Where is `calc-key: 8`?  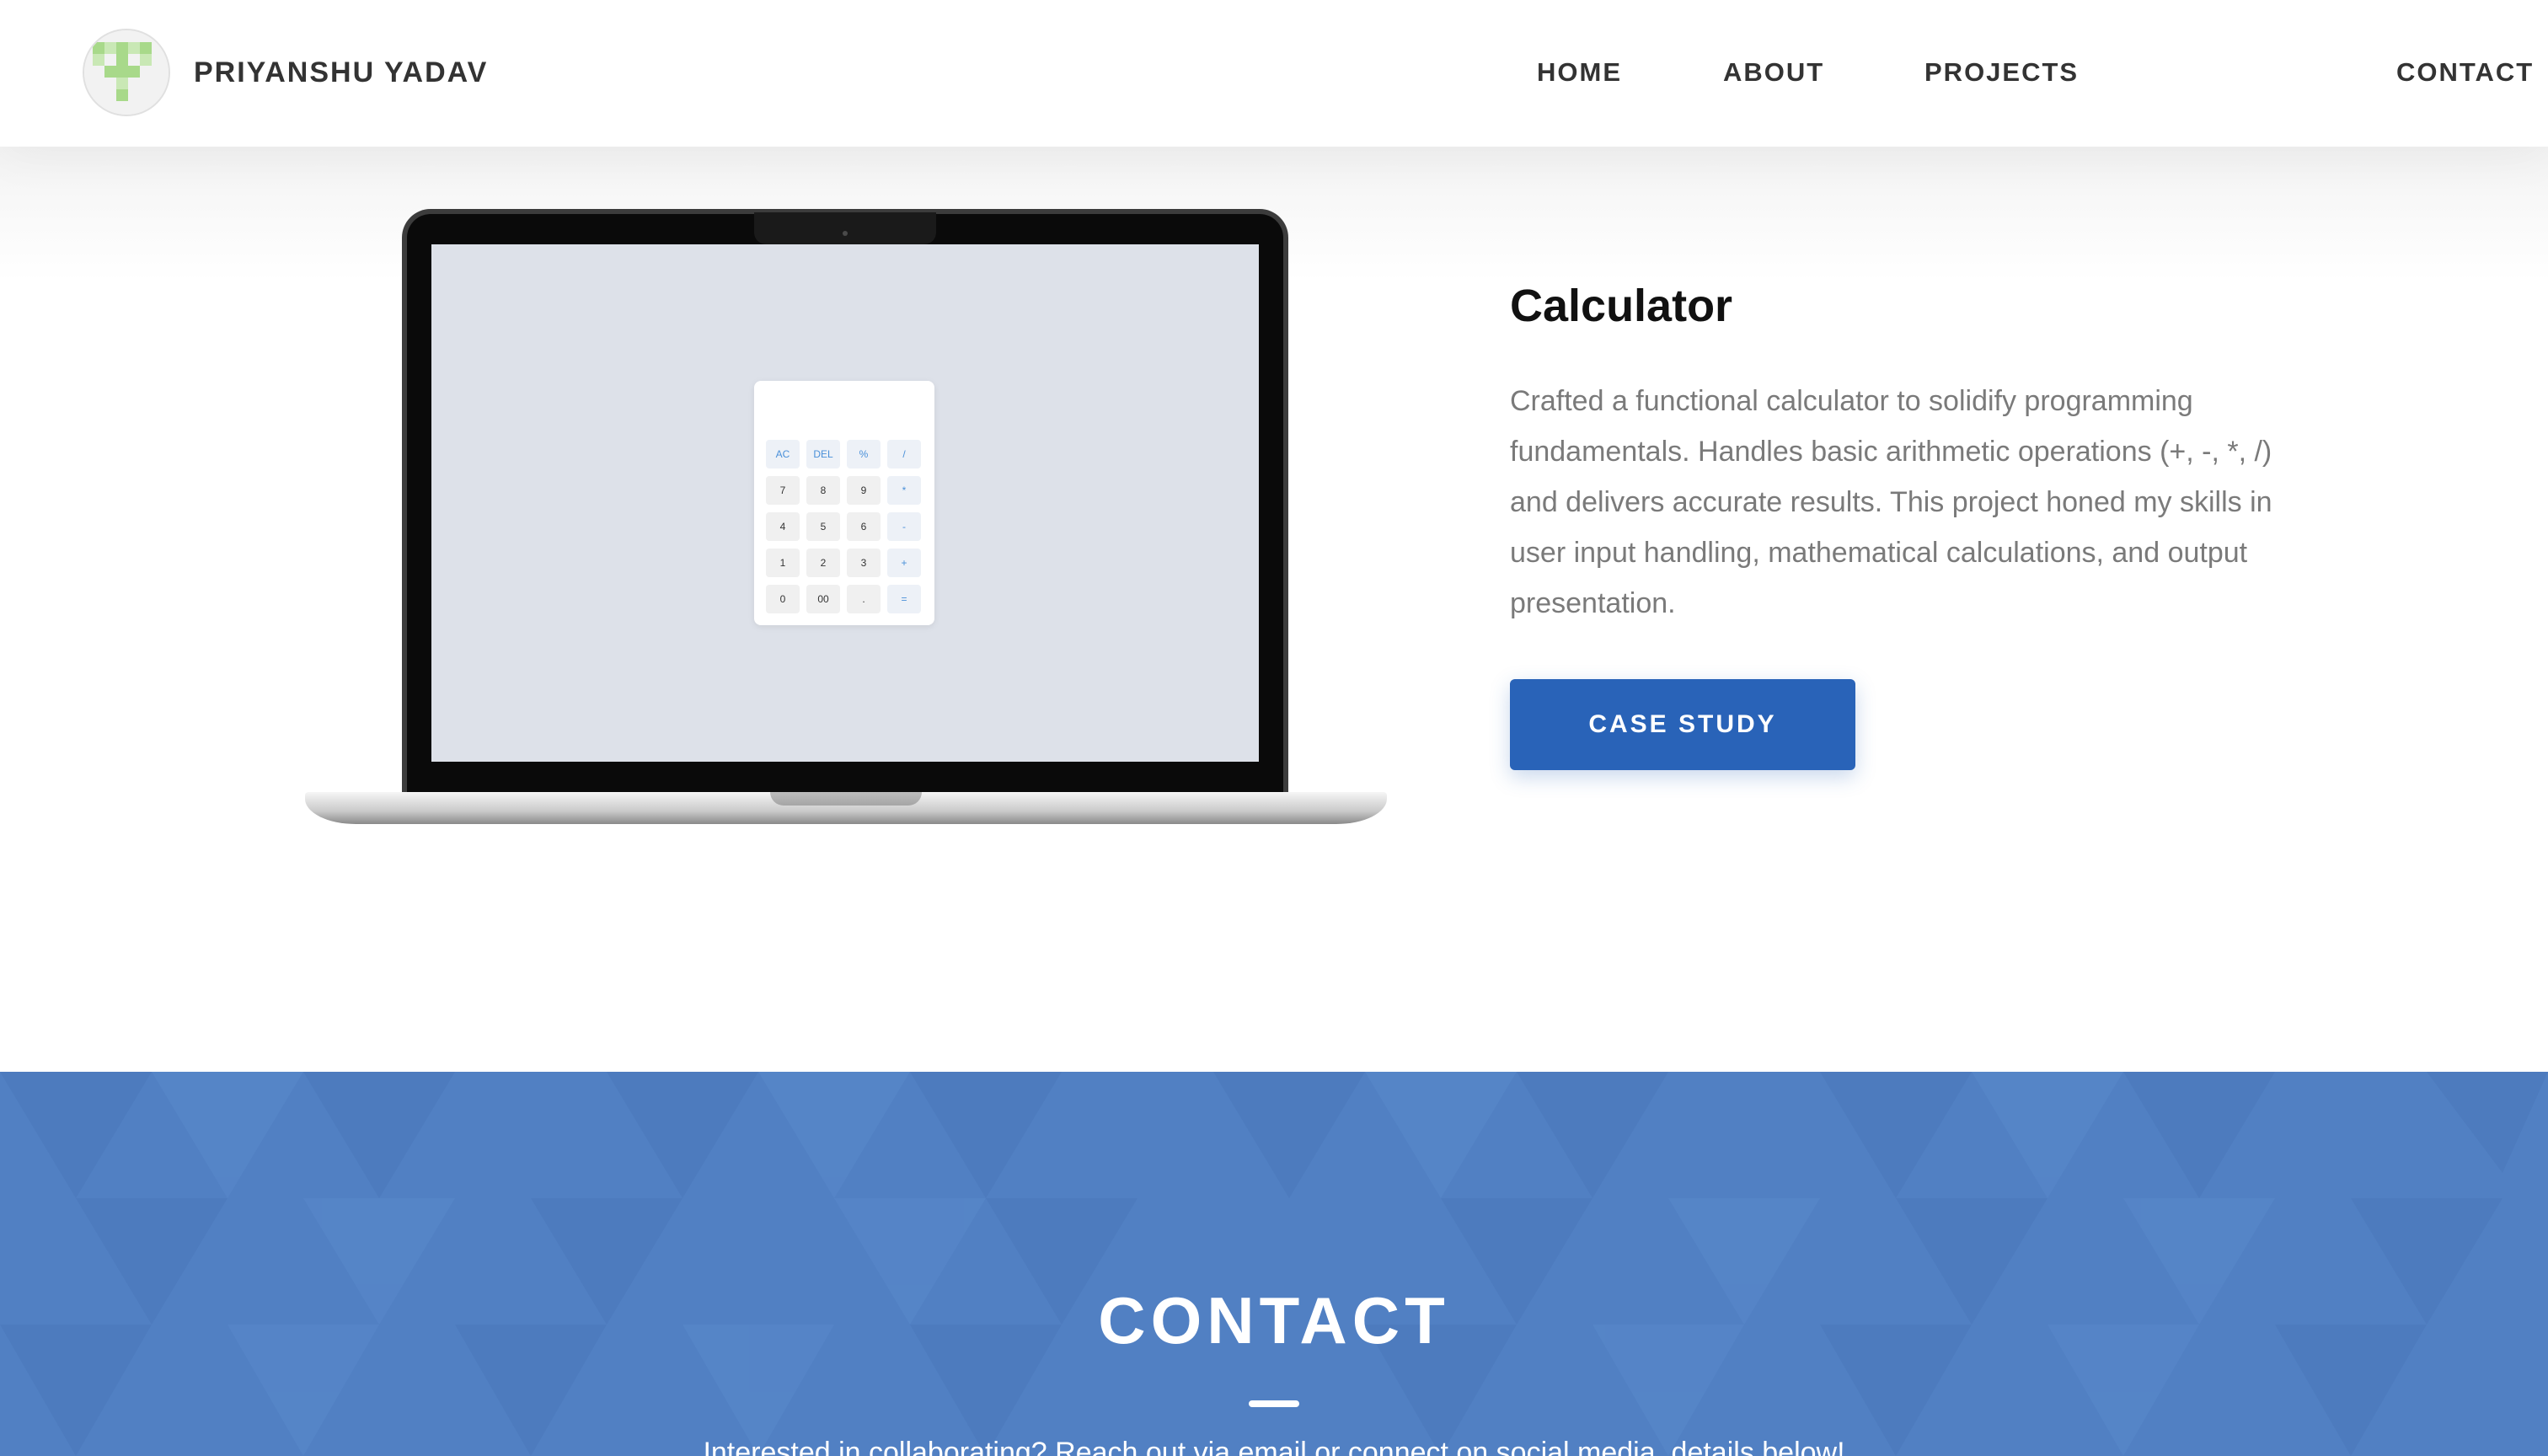 calc-key: 8 is located at coordinates (823, 490).